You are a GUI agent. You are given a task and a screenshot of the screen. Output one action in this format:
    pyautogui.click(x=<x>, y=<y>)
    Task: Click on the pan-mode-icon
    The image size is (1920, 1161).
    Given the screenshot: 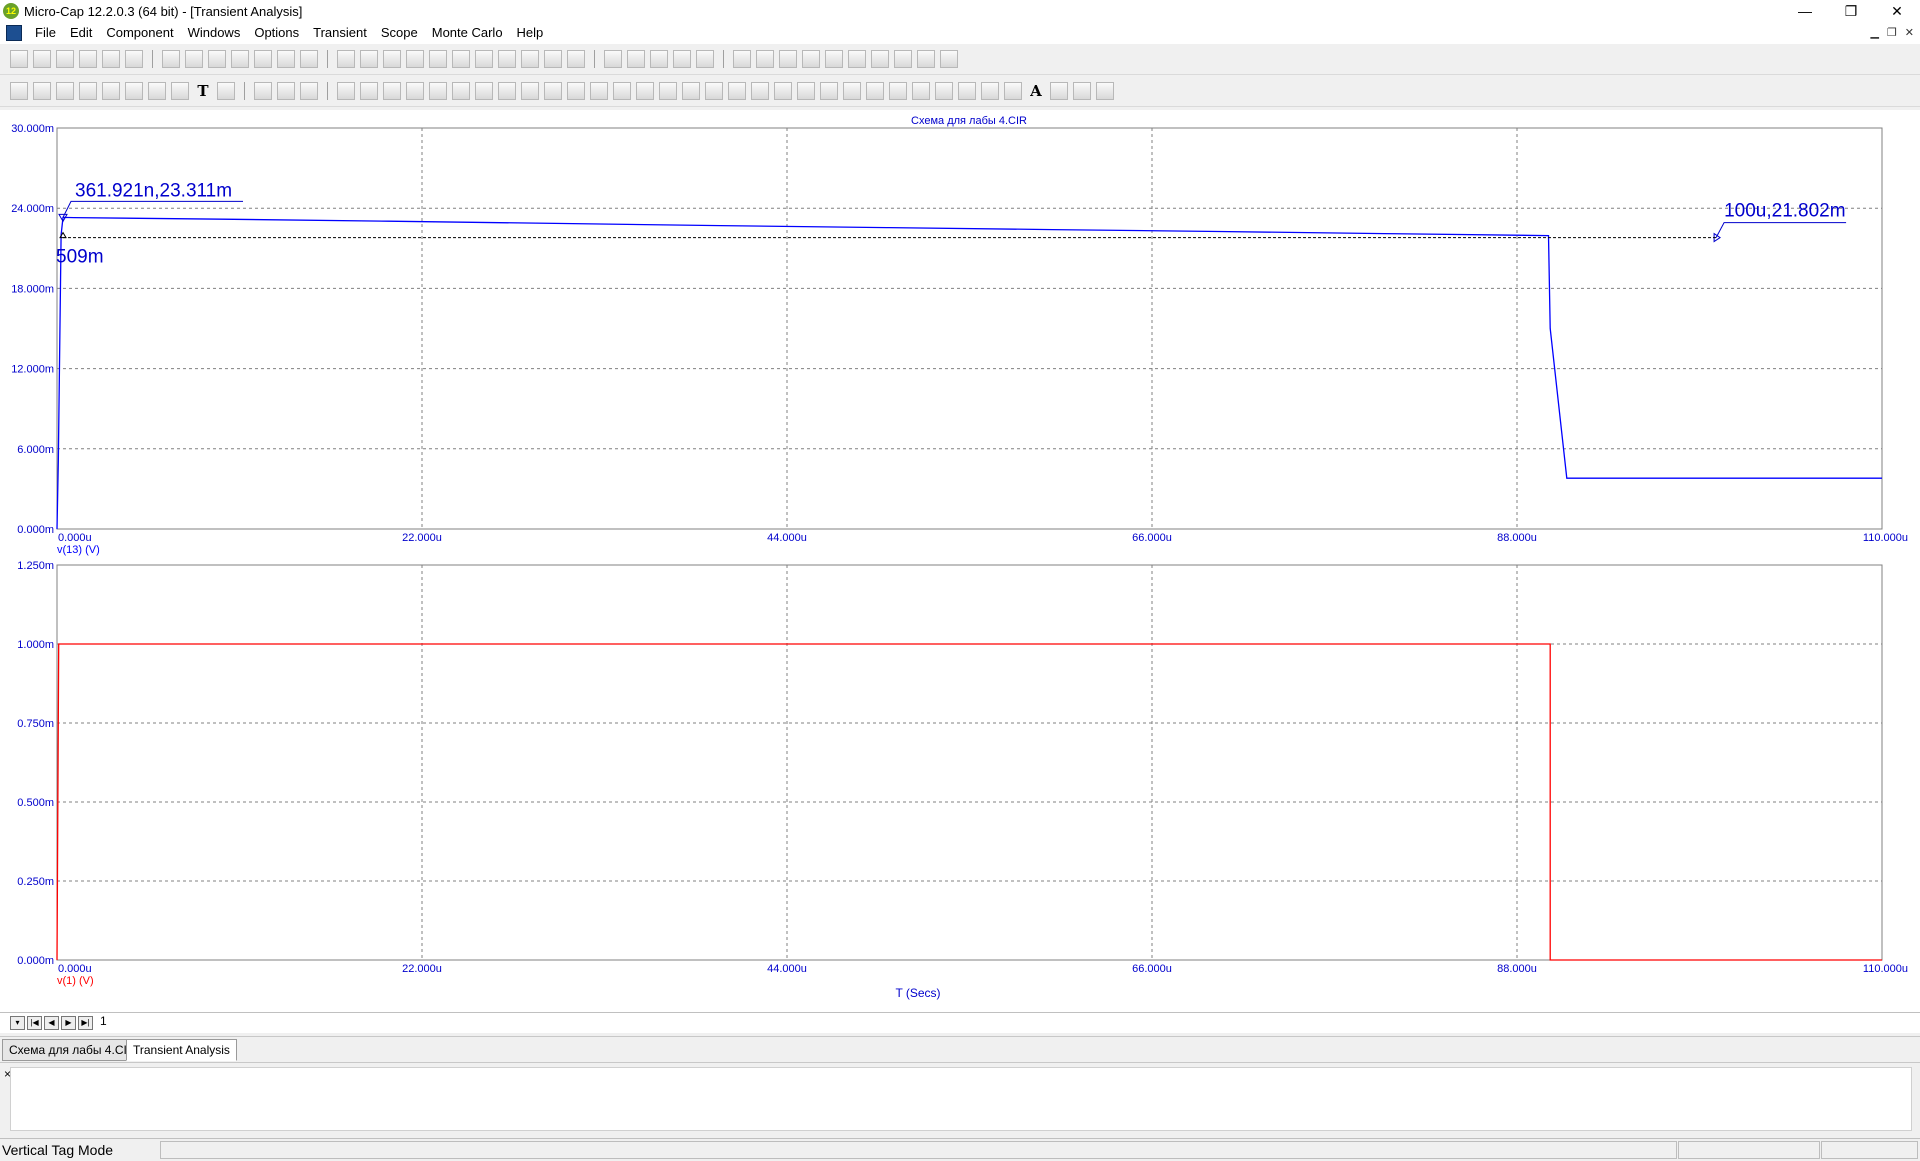 What is the action you would take?
    pyautogui.click(x=42, y=91)
    